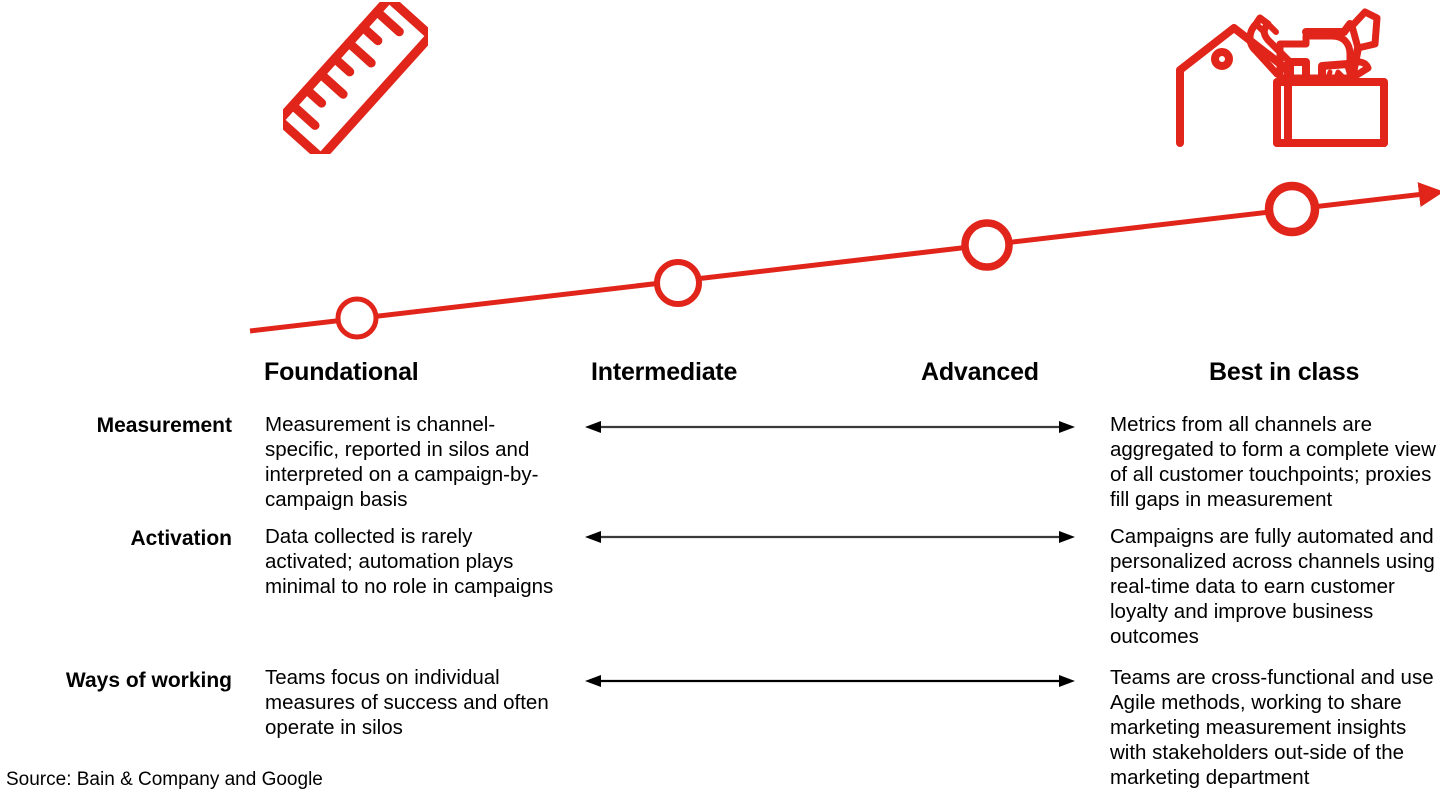  What do you see at coordinates (164, 779) in the screenshot?
I see `source-note: Source: Bain & Company and Google` at bounding box center [164, 779].